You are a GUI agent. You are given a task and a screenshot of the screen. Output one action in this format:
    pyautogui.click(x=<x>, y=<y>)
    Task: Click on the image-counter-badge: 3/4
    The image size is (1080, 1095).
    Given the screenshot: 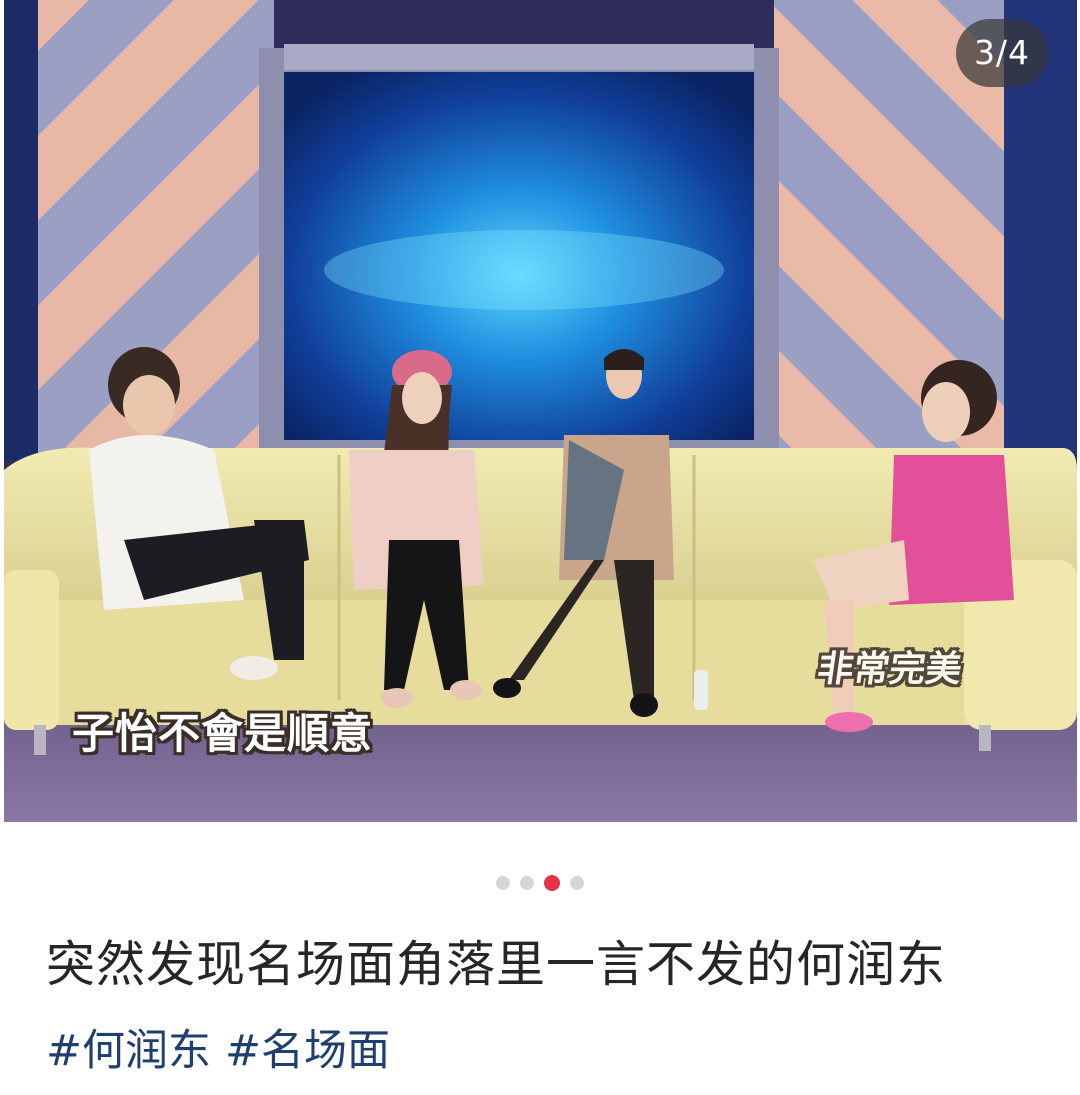 What is the action you would take?
    pyautogui.click(x=1002, y=53)
    